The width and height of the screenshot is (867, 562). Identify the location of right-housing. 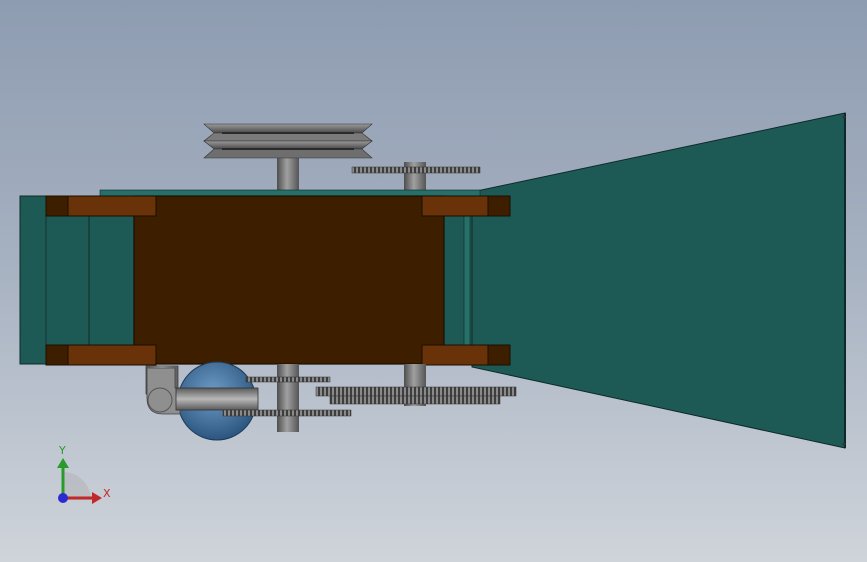
(458, 280).